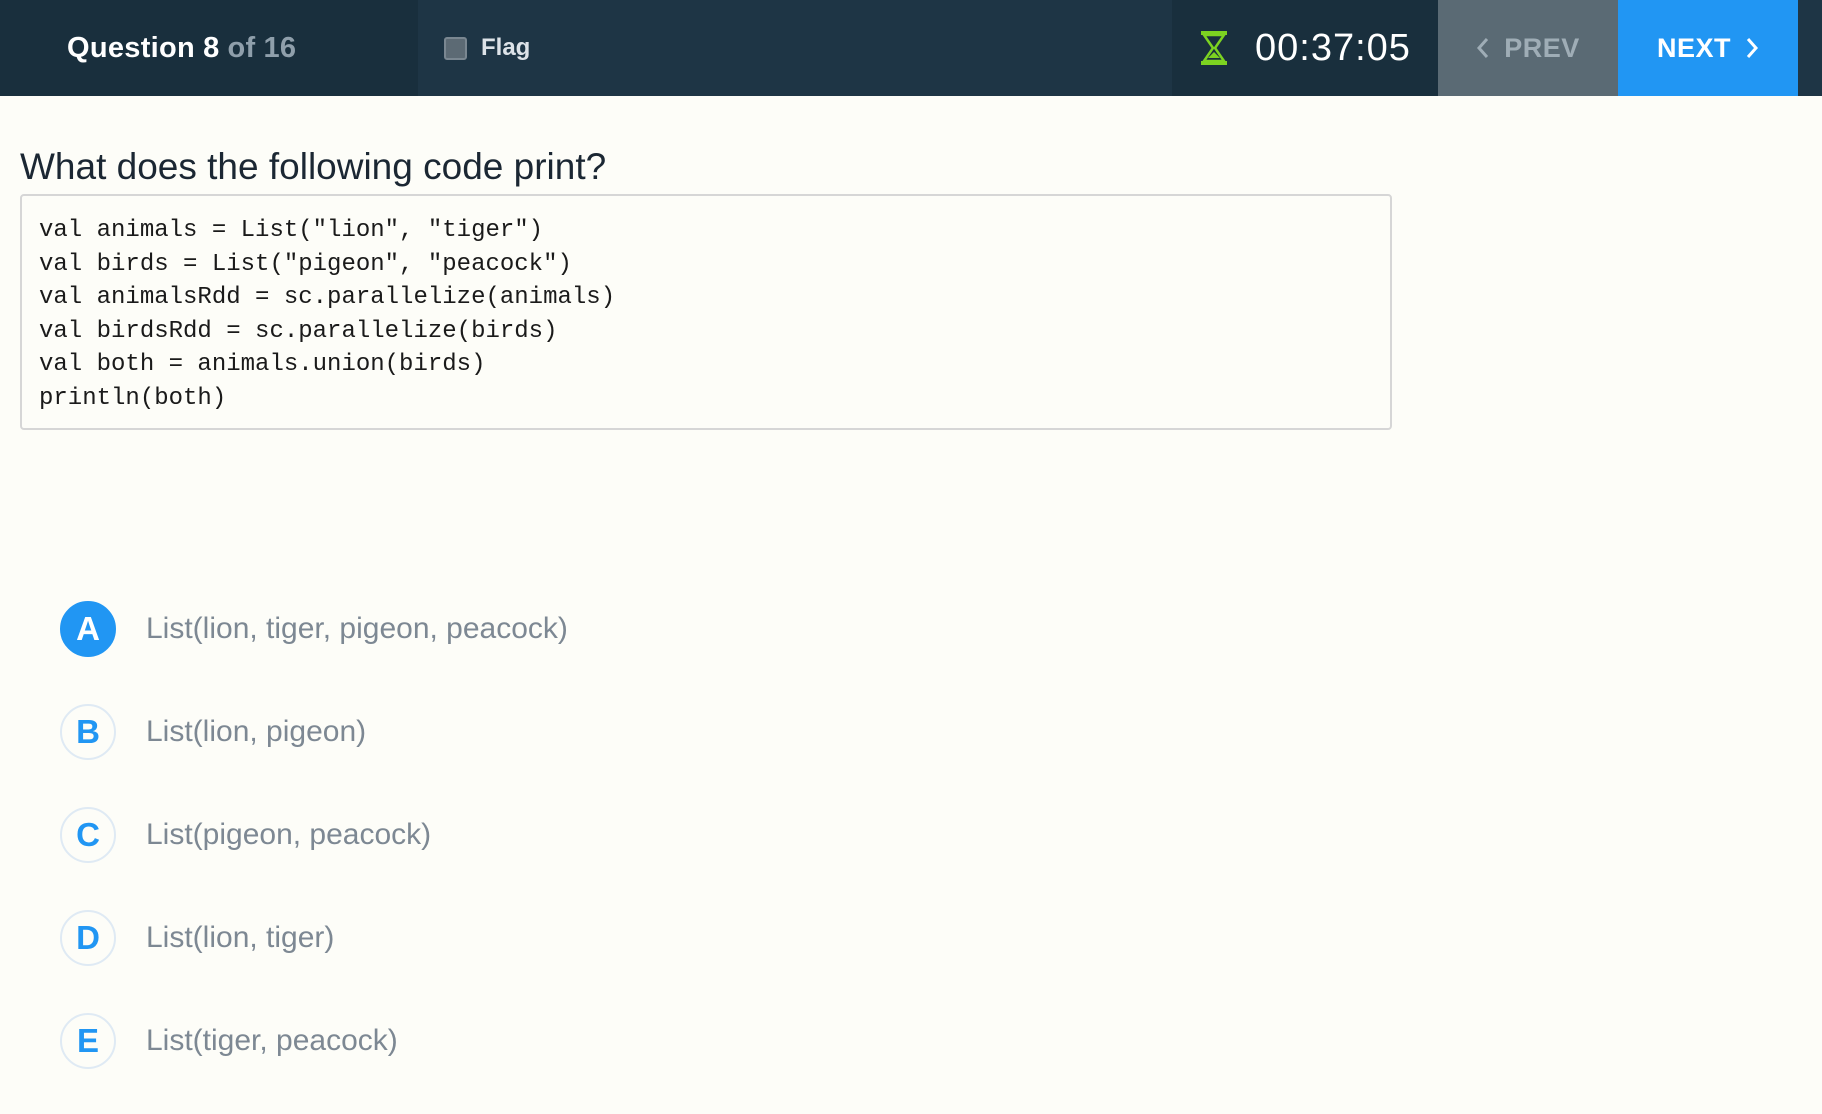 The width and height of the screenshot is (1822, 1114). Describe the element at coordinates (131, 47) in the screenshot. I see `question-word: Question` at that location.